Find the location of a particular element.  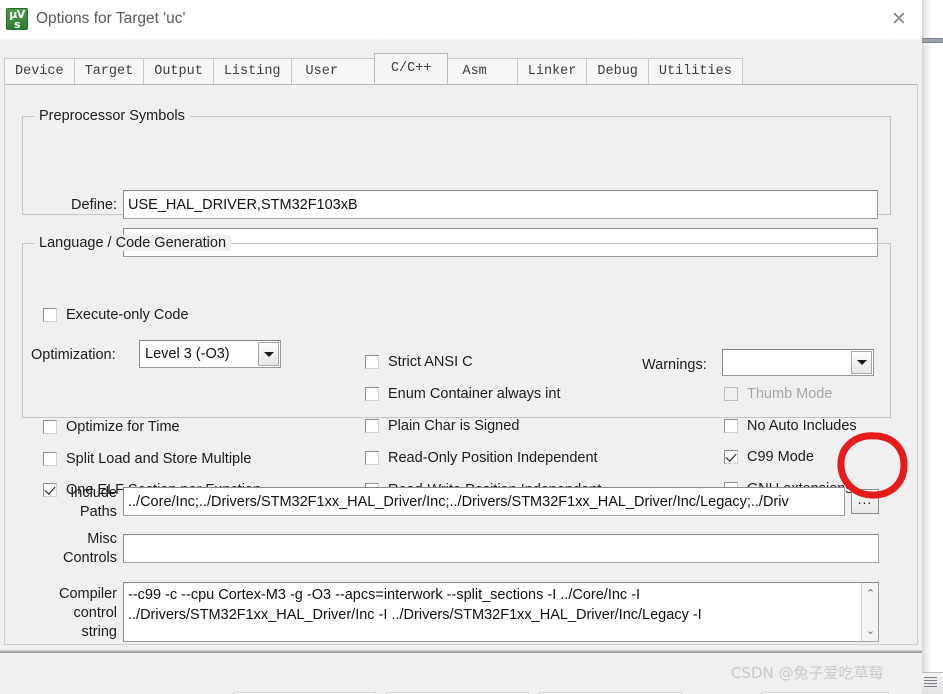

tab-asm: Asm is located at coordinates (482, 71).